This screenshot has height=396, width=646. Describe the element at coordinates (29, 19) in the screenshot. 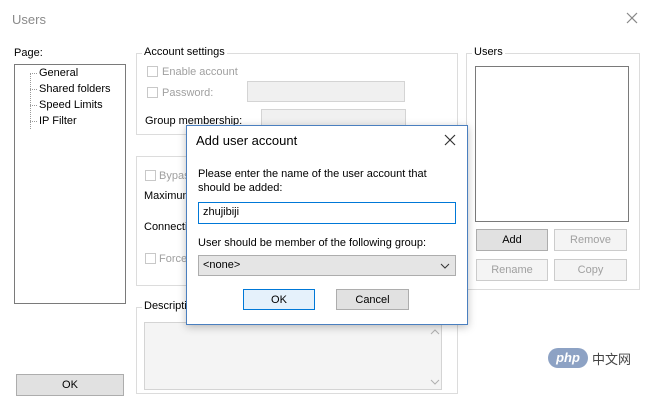

I see `window-title: Users` at that location.